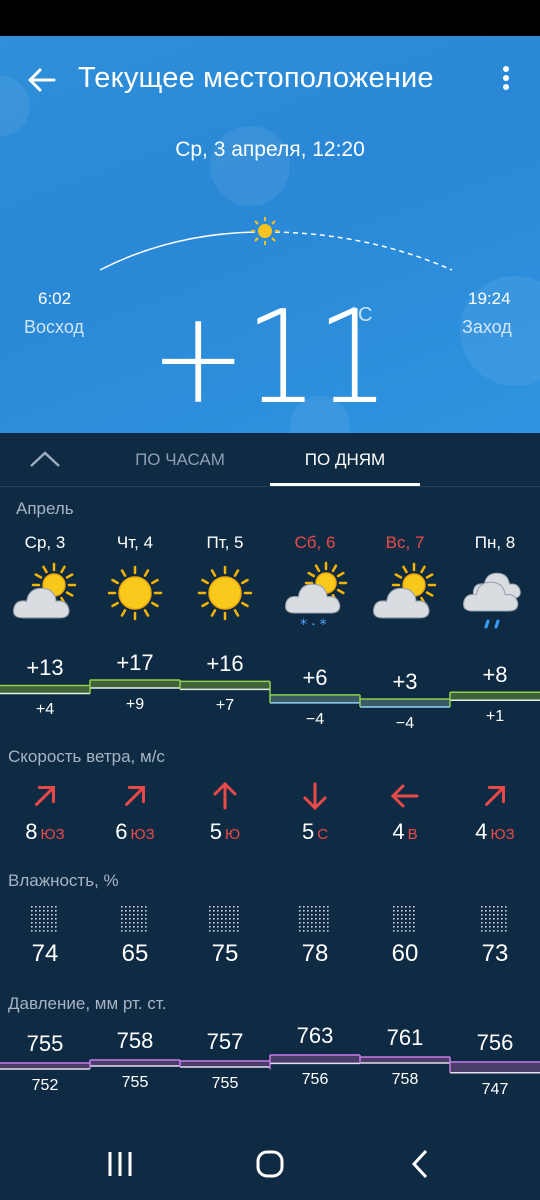 The height and width of the screenshot is (1200, 540). What do you see at coordinates (495, 1089) in the screenshot?
I see `pressure-low-value: 747` at bounding box center [495, 1089].